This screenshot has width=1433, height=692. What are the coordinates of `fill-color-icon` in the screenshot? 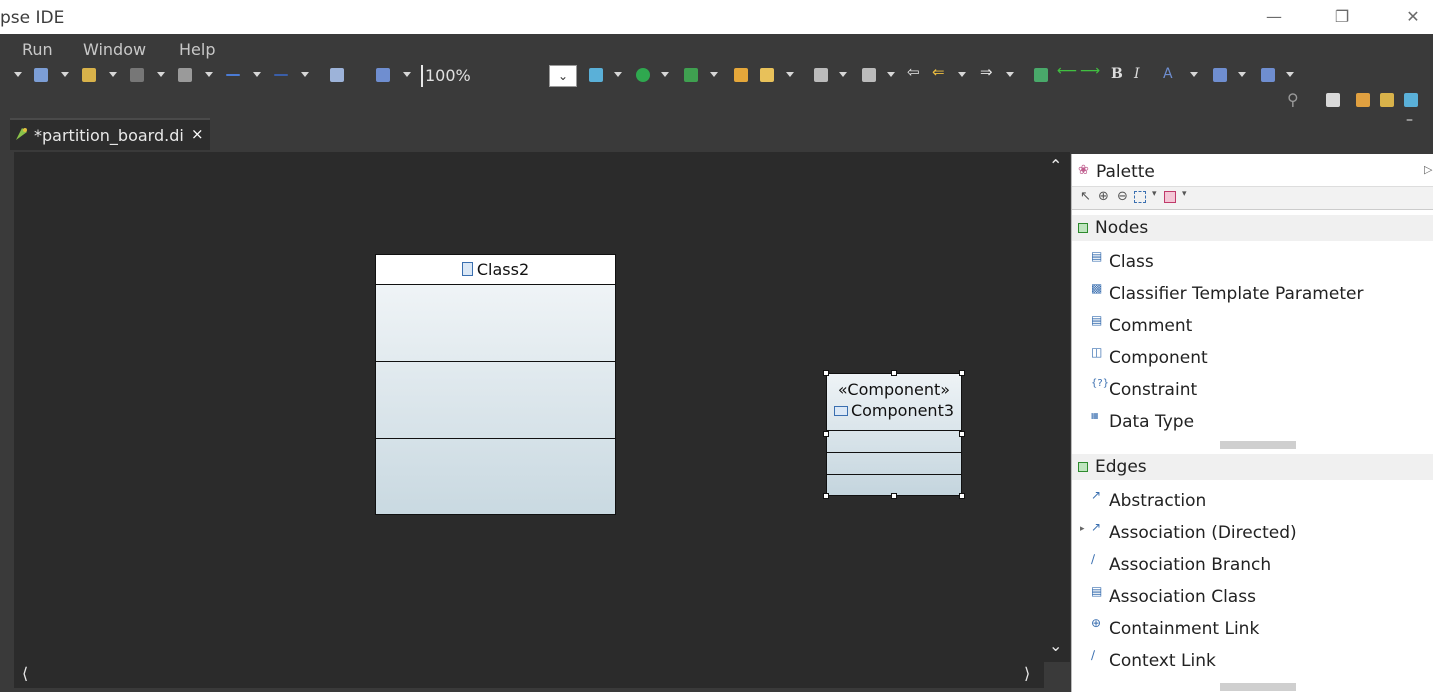 It's located at (1220, 75).